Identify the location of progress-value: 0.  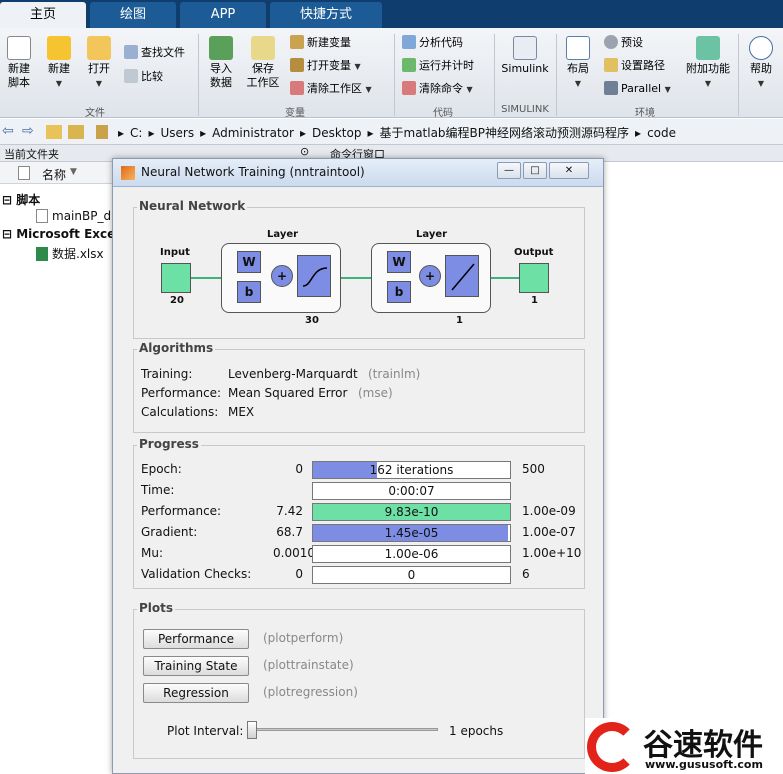
(411, 575).